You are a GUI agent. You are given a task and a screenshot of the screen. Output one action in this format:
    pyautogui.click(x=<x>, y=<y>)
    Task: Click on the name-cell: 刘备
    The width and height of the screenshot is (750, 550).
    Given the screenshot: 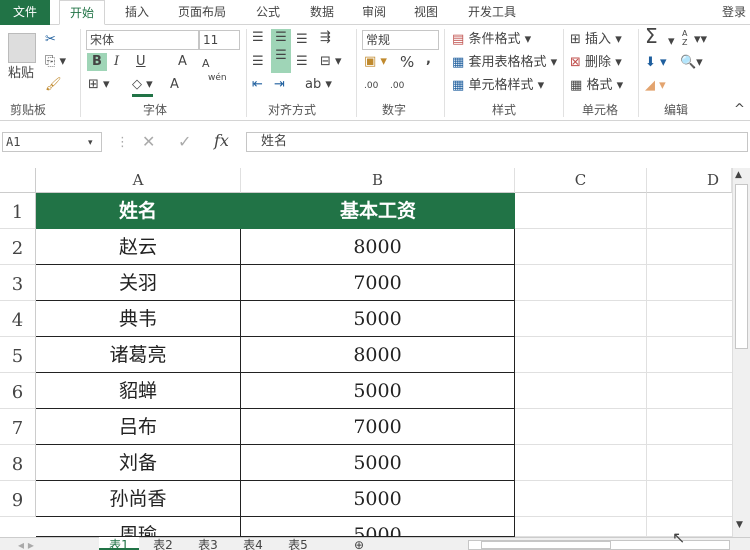 What is the action you would take?
    pyautogui.click(x=138, y=463)
    